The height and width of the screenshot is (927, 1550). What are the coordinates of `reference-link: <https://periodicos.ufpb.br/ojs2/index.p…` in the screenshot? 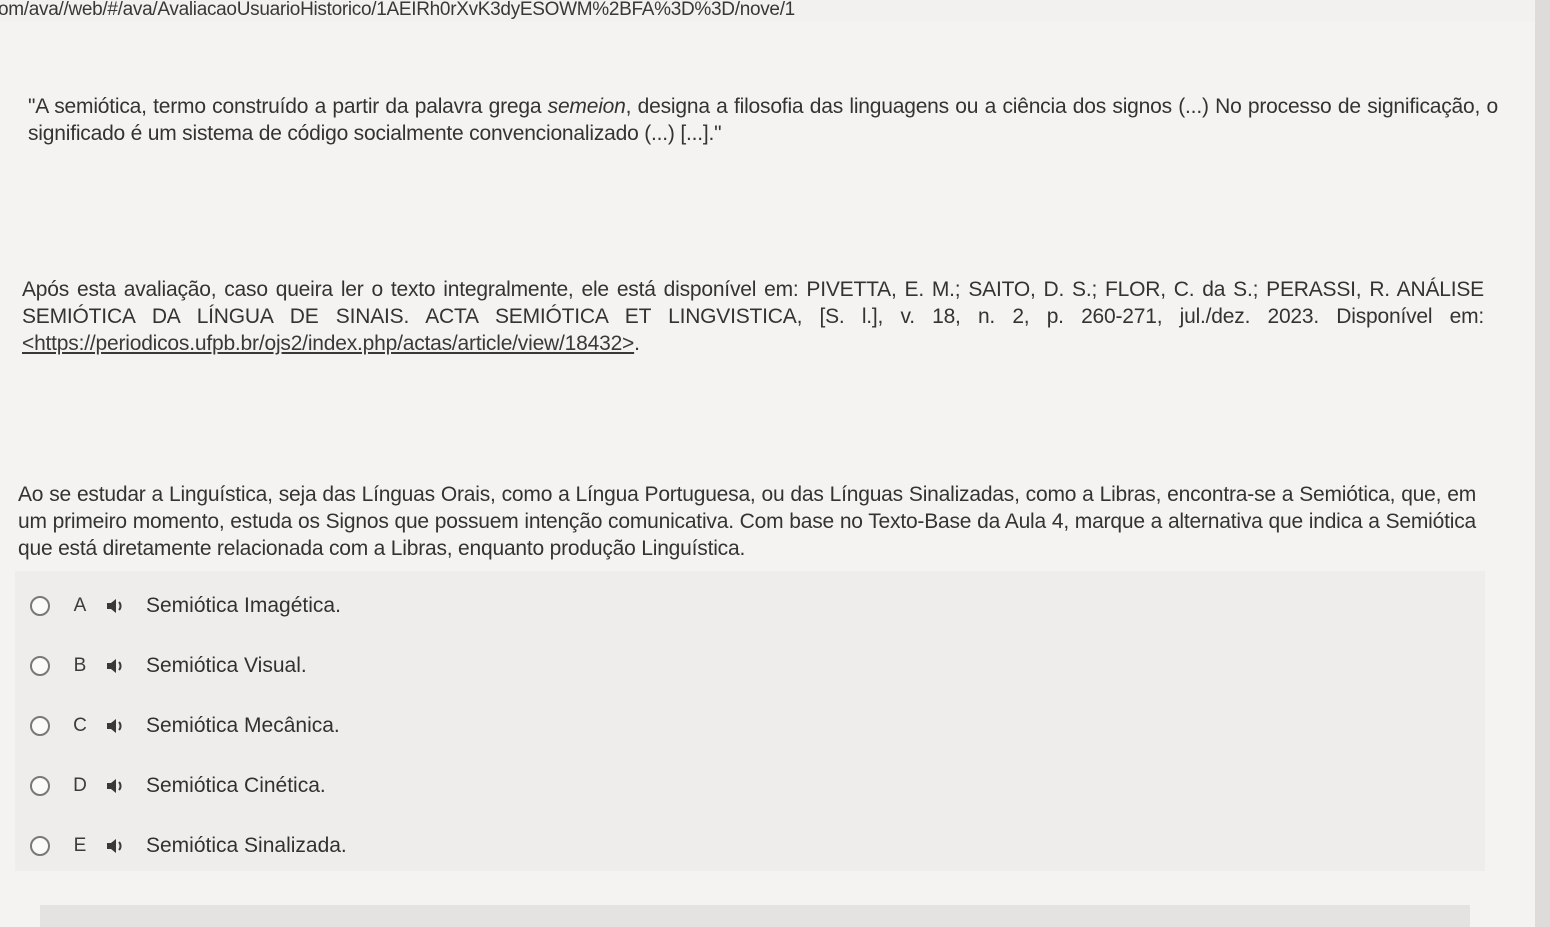 It's located at (328, 343).